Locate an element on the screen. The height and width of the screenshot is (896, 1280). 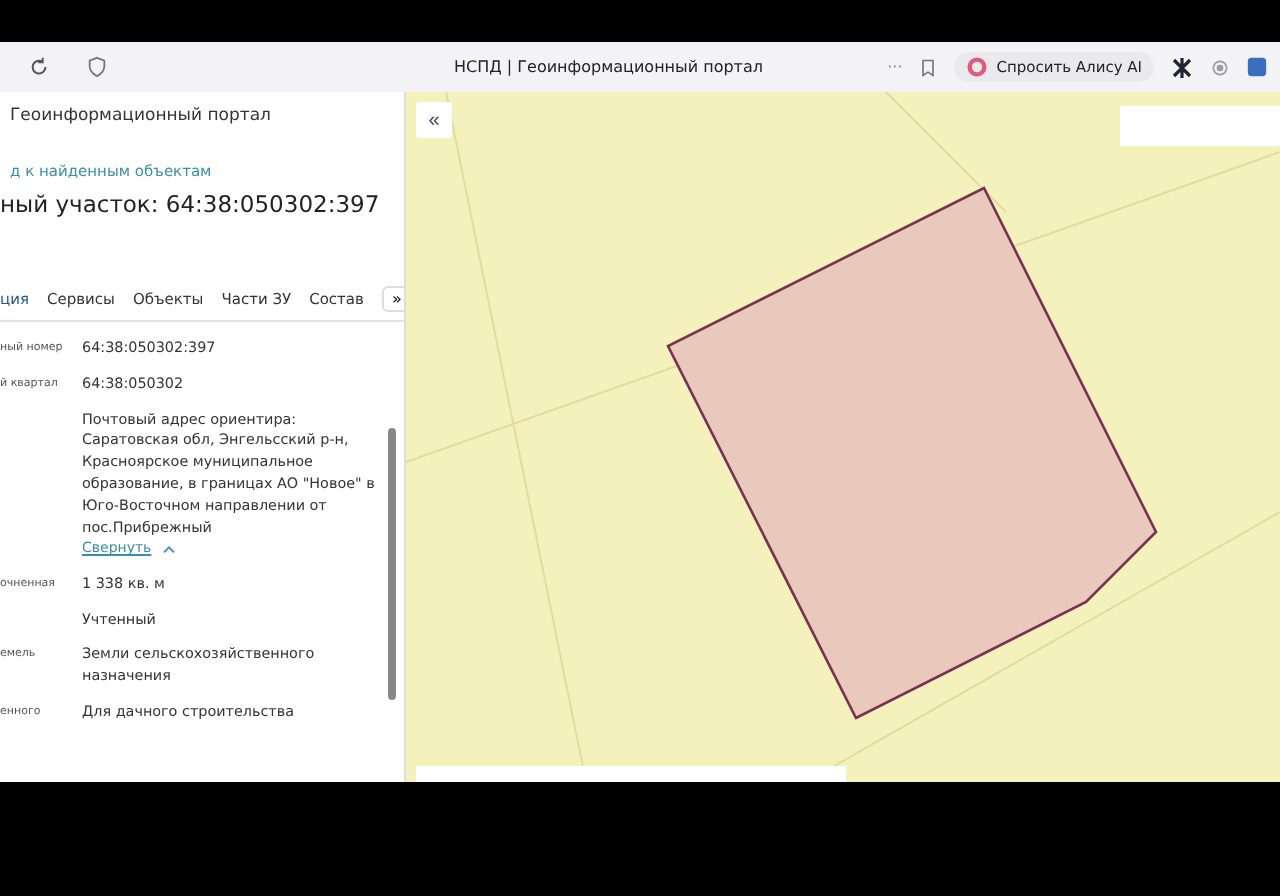
ring-icon is located at coordinates (977, 67).